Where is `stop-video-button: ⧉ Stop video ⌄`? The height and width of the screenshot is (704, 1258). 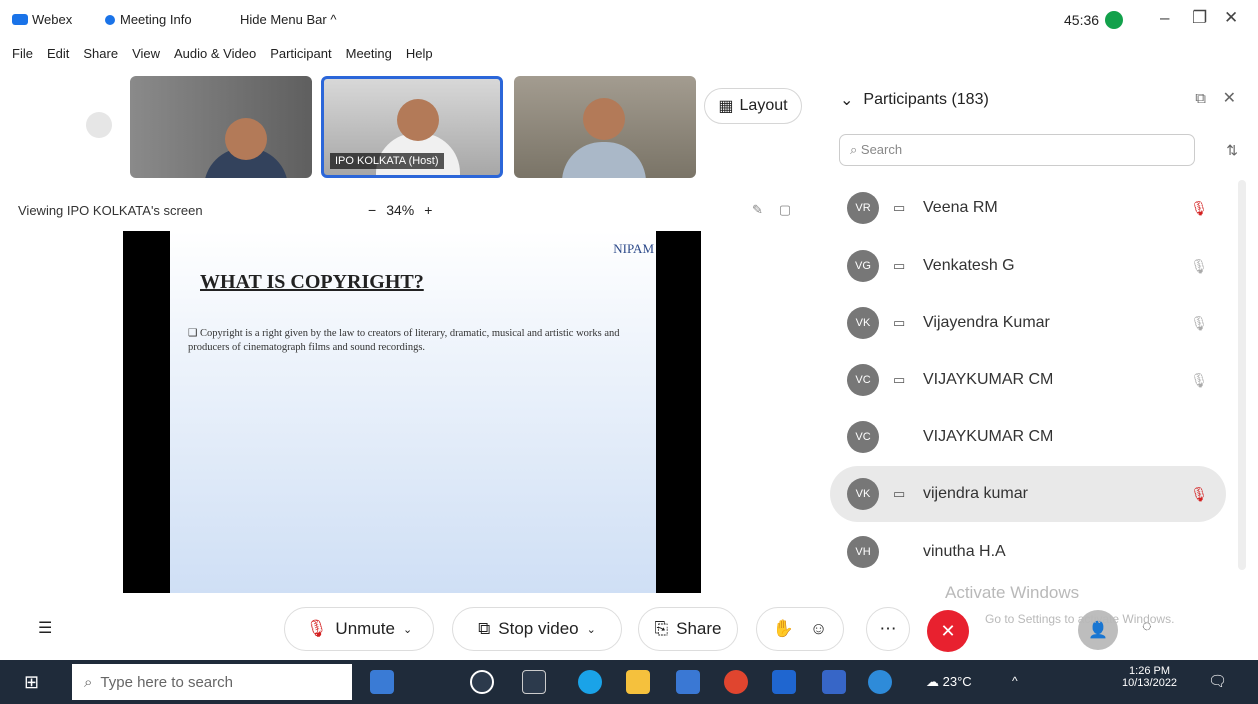
stop-video-button: ⧉ Stop video ⌄ is located at coordinates (537, 629).